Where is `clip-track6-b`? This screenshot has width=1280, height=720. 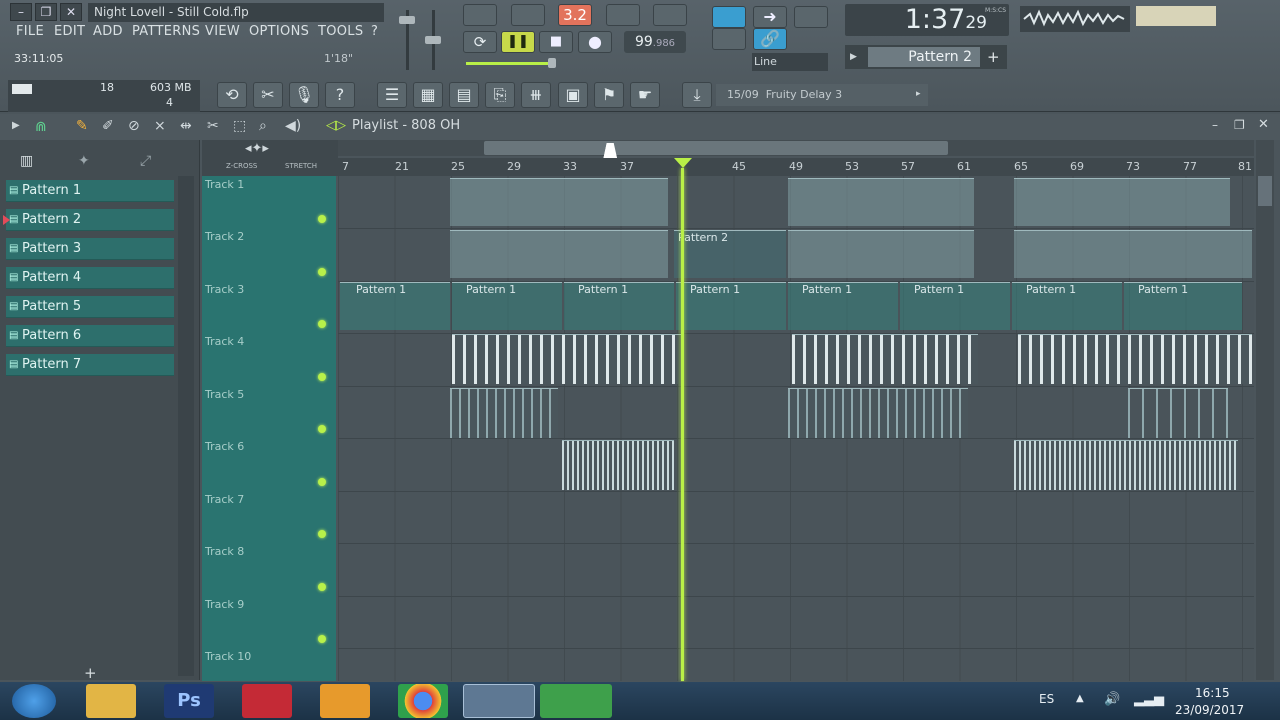
clip-track6-b is located at coordinates (1126, 465).